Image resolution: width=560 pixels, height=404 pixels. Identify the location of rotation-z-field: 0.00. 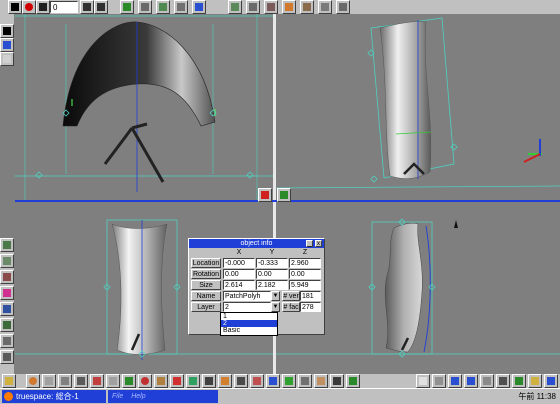
(305, 274).